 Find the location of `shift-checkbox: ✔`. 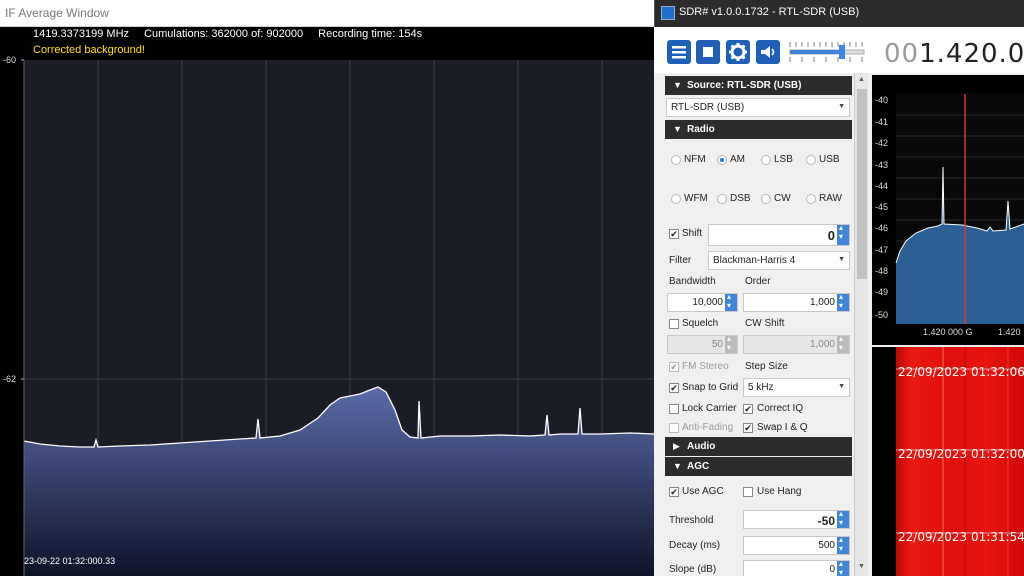

shift-checkbox: ✔ is located at coordinates (674, 234).